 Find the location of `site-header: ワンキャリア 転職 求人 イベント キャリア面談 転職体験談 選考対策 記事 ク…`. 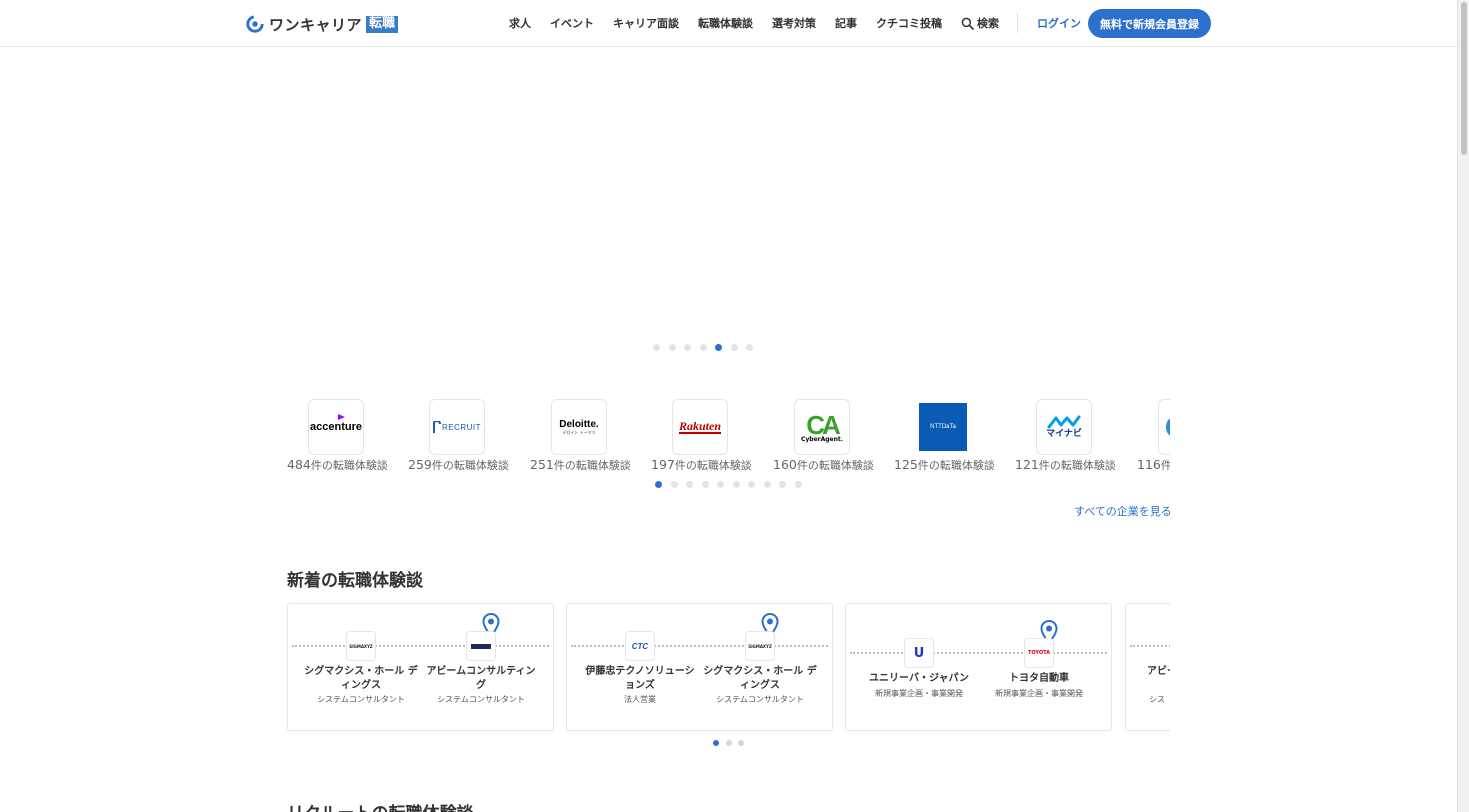

site-header: ワンキャリア 転職 求人 イベント キャリア面談 転職体験談 選考対策 記事 ク… is located at coordinates (728, 23).